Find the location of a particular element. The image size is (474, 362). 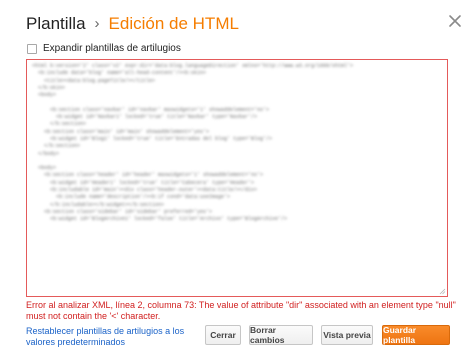

breadcrumb: Plantilla › Edición de HTML is located at coordinates (132, 24).